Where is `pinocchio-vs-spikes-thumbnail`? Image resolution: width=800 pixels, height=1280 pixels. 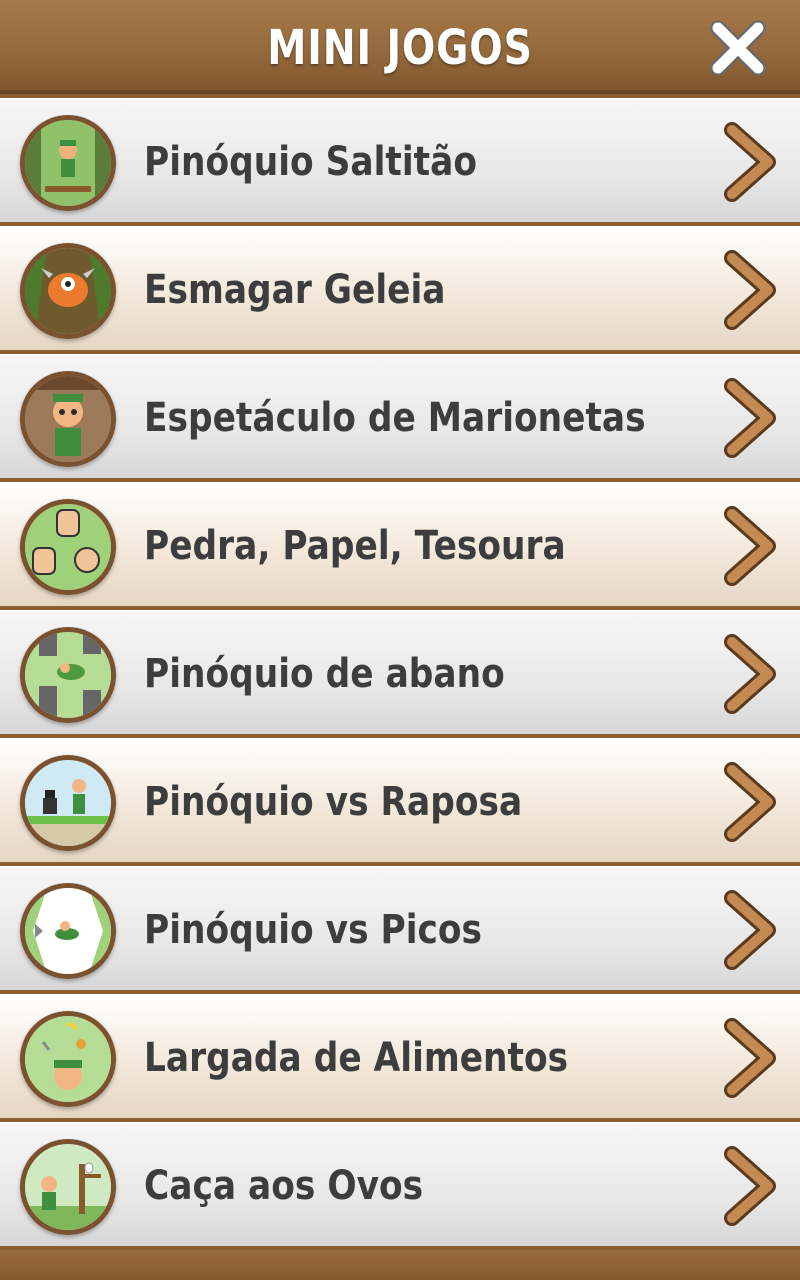 pinocchio-vs-spikes-thumbnail is located at coordinates (68, 931).